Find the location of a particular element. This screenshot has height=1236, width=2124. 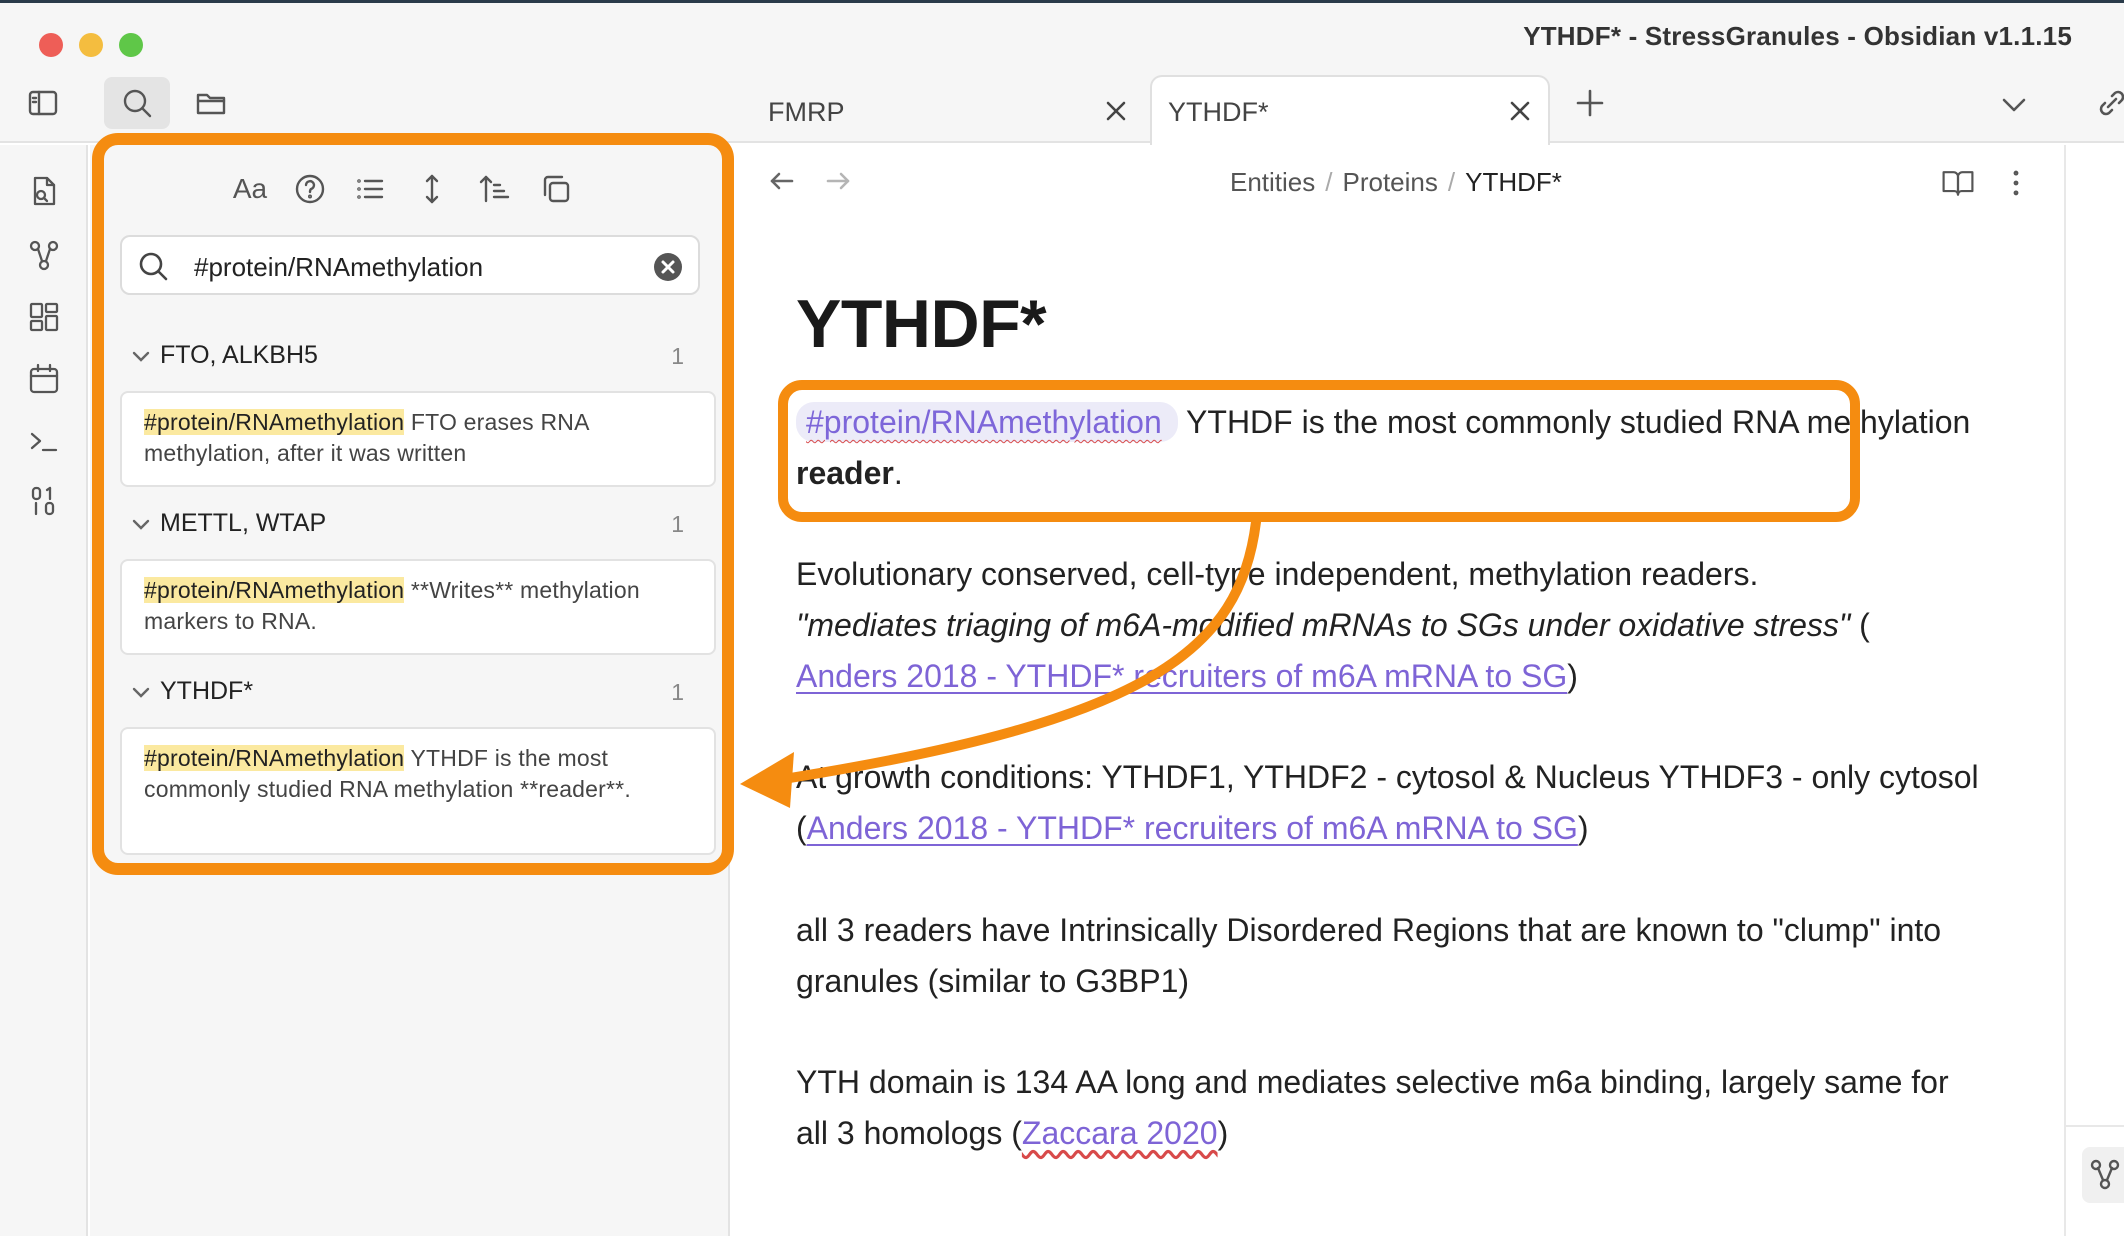

binary-icon is located at coordinates (43, 501).